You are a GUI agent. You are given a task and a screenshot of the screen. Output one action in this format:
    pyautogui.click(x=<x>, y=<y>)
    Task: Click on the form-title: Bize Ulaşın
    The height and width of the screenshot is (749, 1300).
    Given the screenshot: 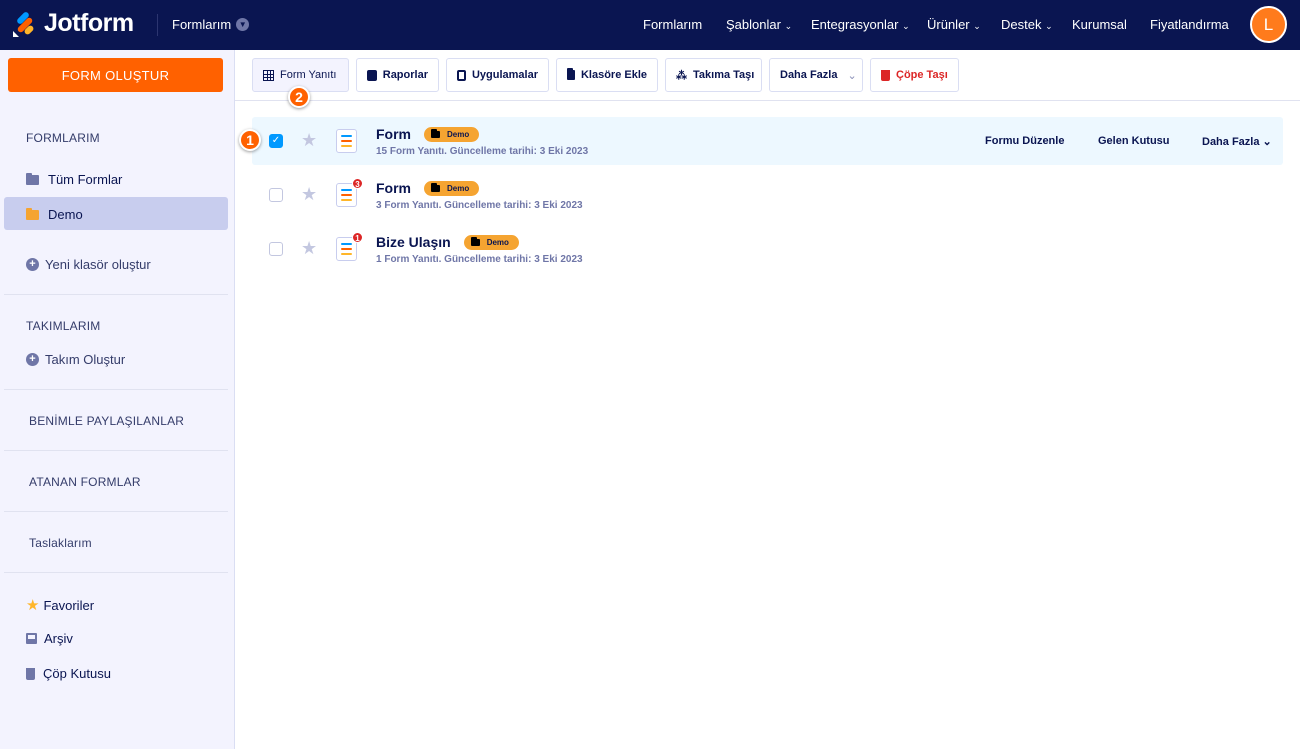 What is the action you would take?
    pyautogui.click(x=413, y=242)
    